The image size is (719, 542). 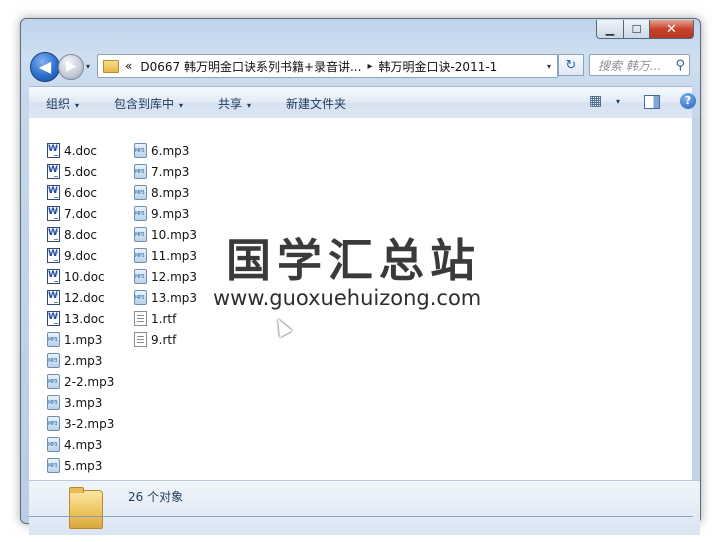 I want to click on file-item: 7.mp3, so click(x=165, y=171).